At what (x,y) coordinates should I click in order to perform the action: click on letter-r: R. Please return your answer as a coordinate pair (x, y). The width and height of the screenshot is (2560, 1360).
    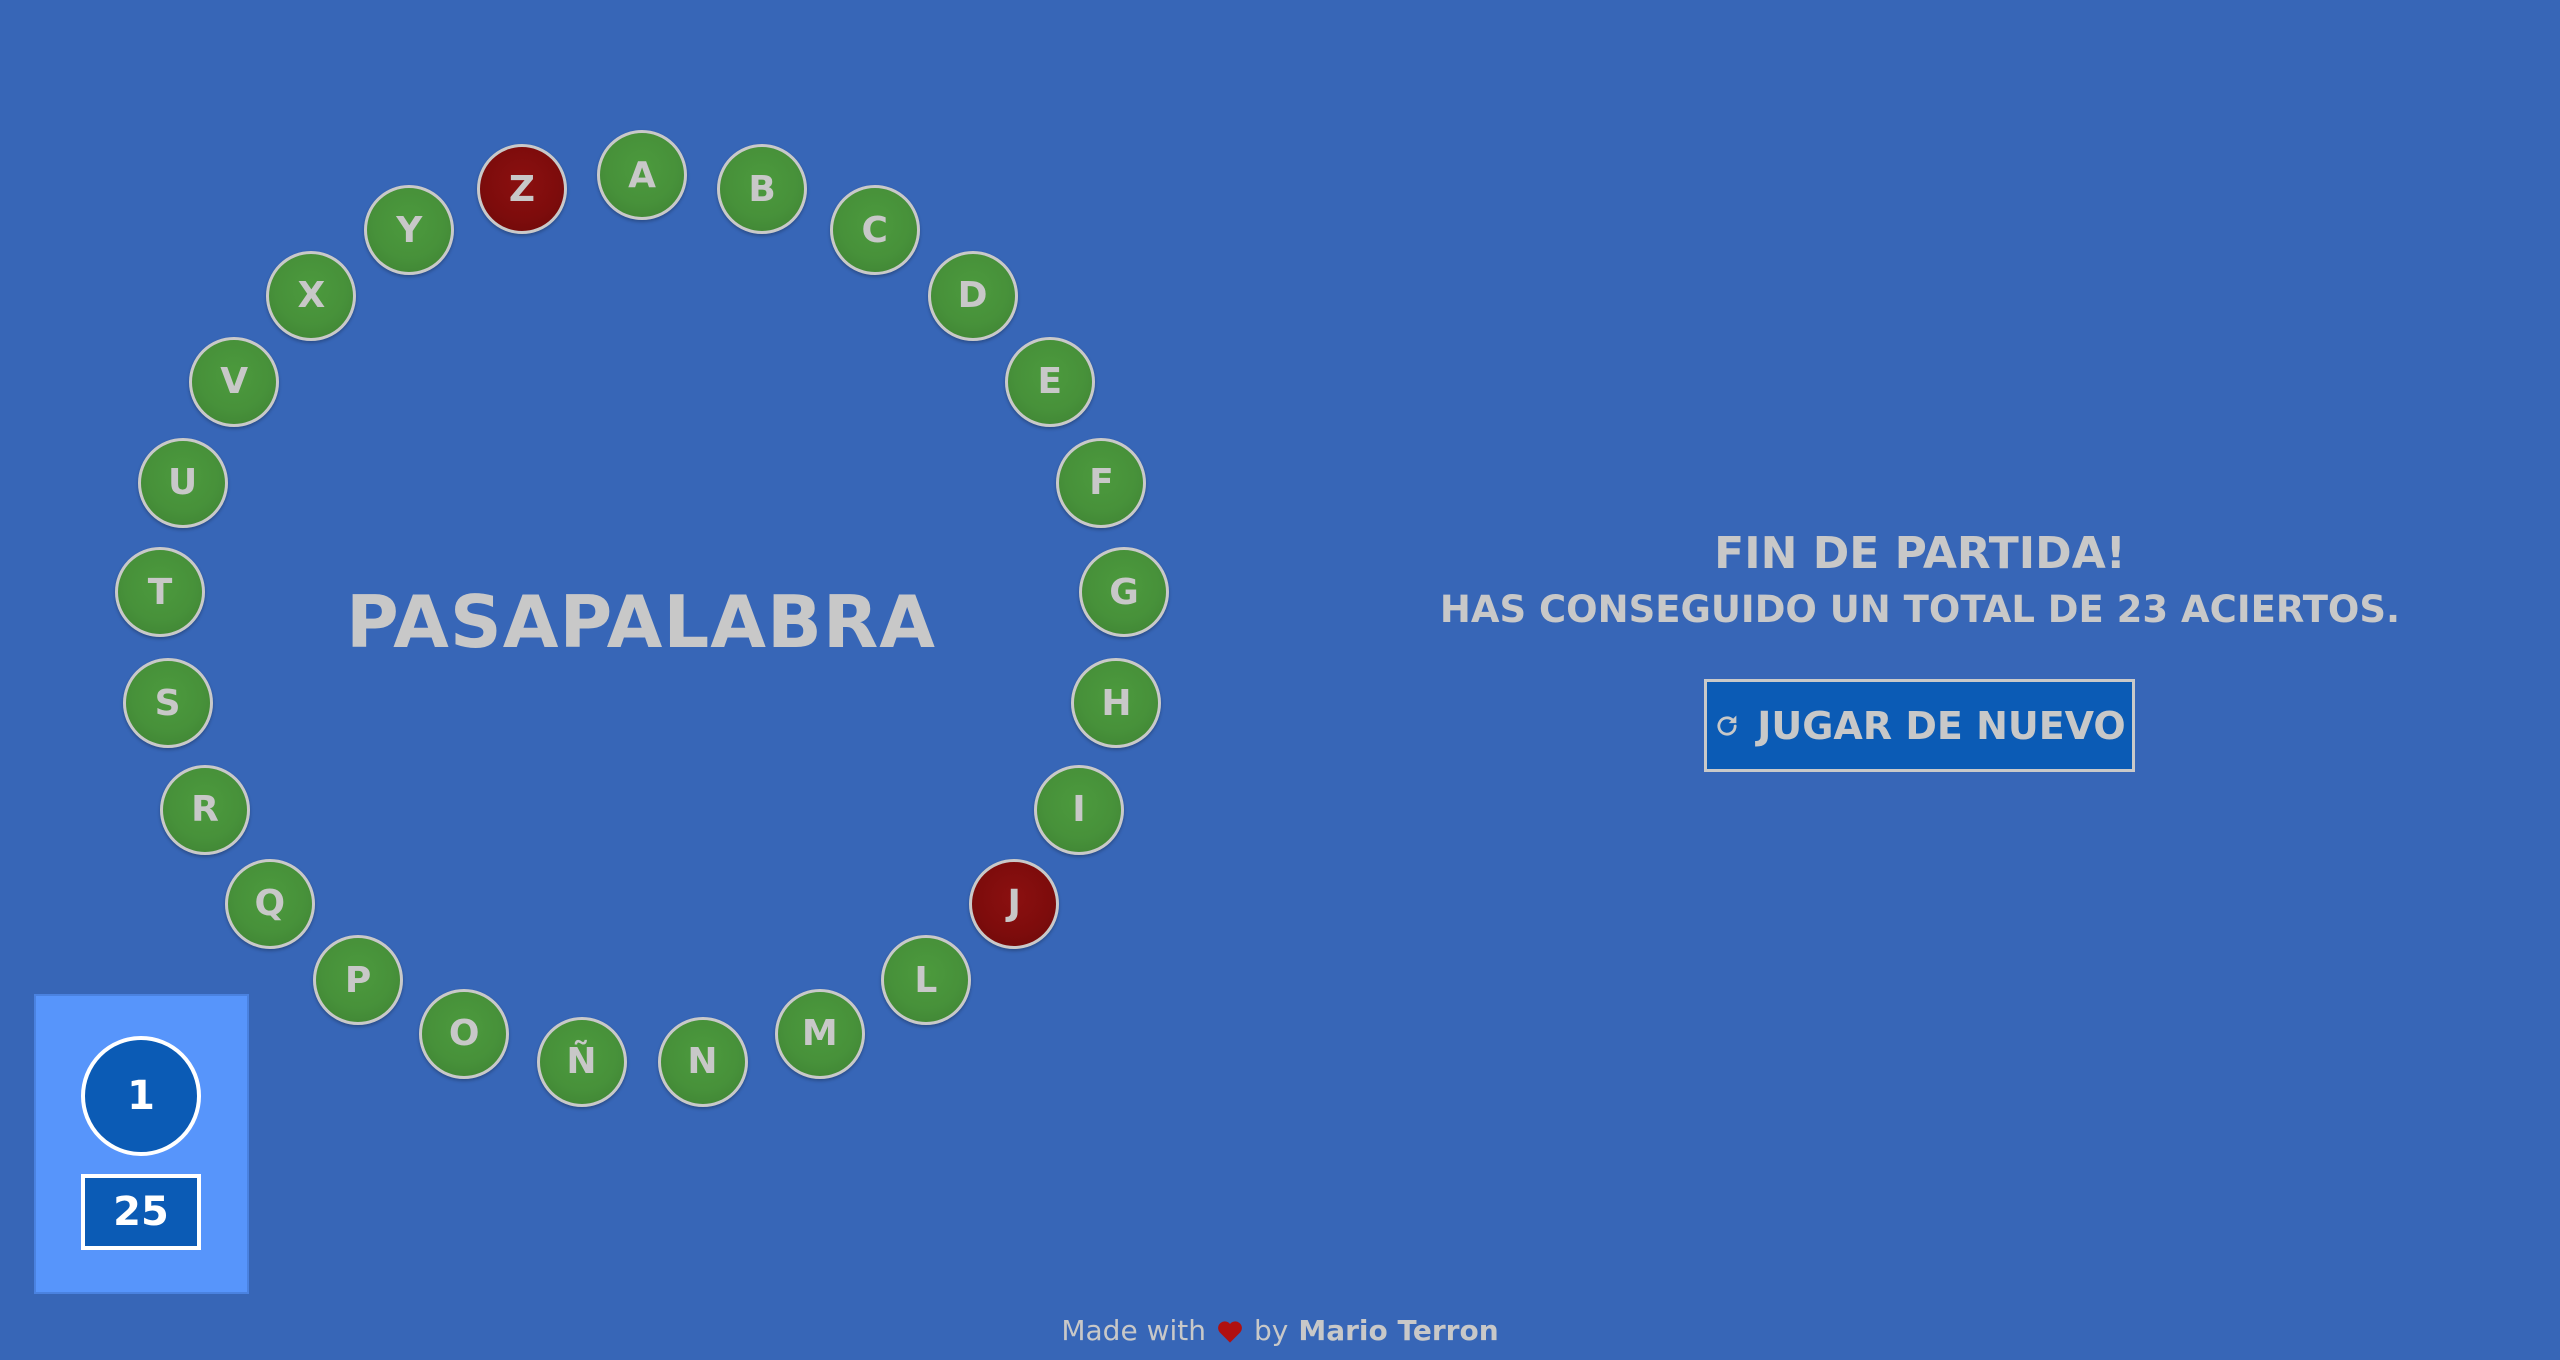
    Looking at the image, I should click on (205, 809).